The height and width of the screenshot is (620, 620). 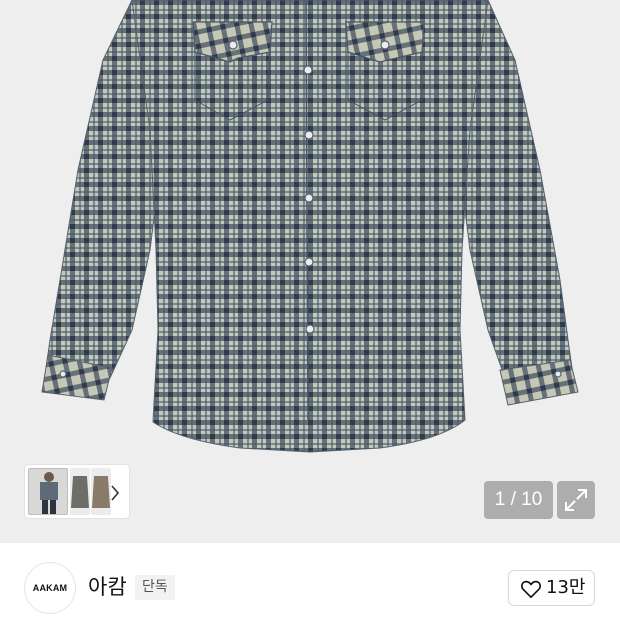 I want to click on like-count: 13만, so click(x=566, y=587).